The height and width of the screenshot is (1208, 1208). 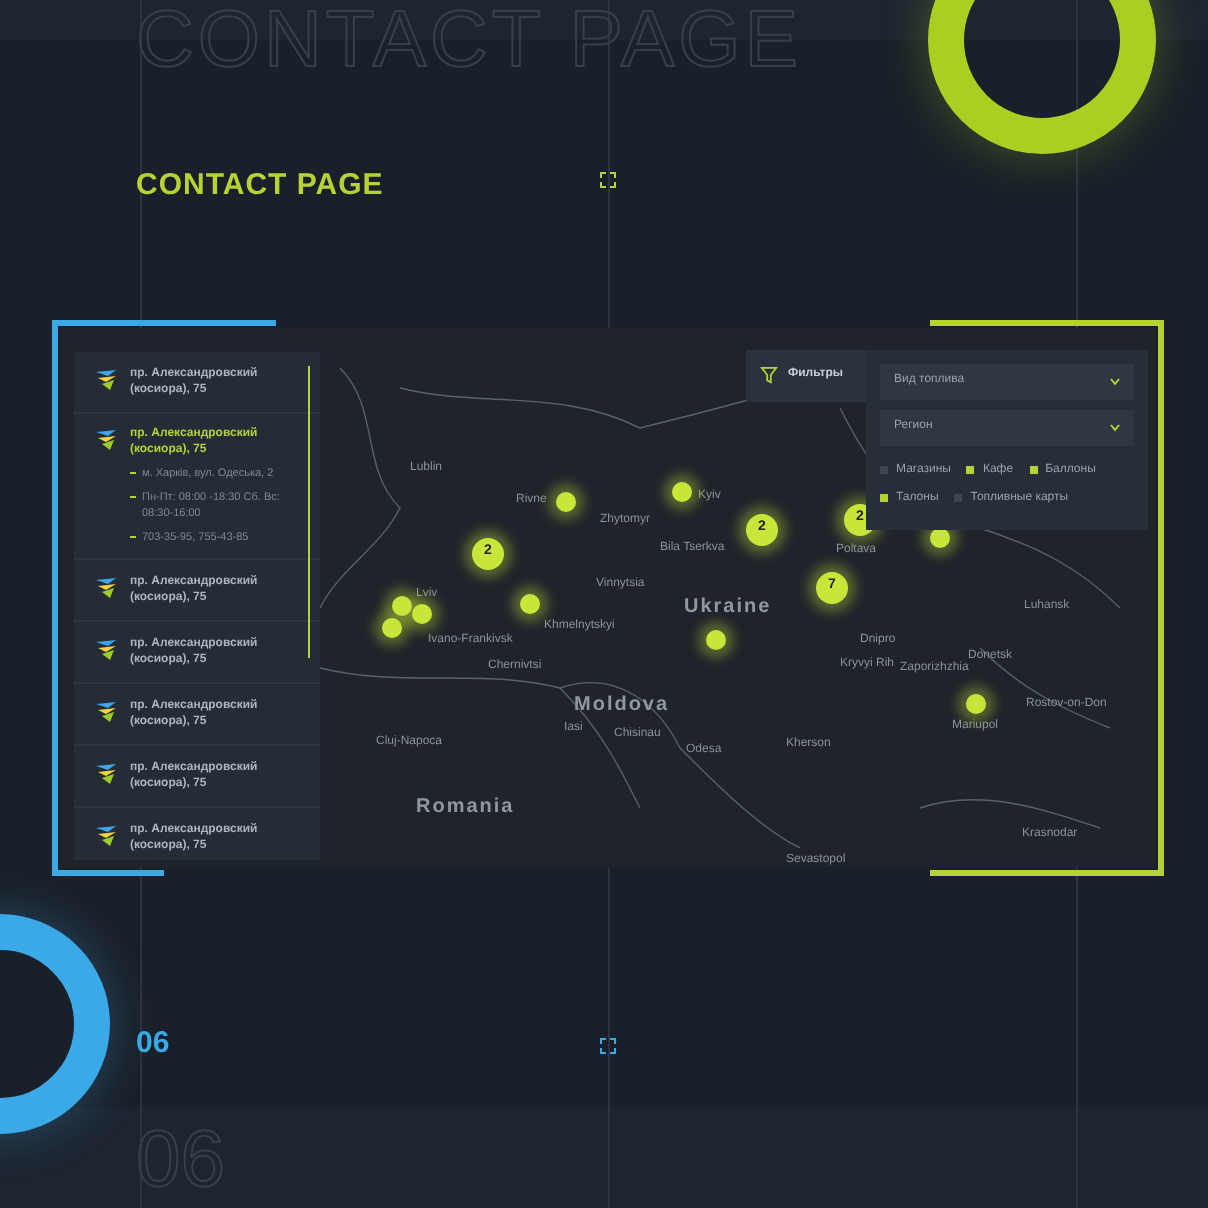 What do you see at coordinates (728, 607) in the screenshot?
I see `country-label: Ukraine` at bounding box center [728, 607].